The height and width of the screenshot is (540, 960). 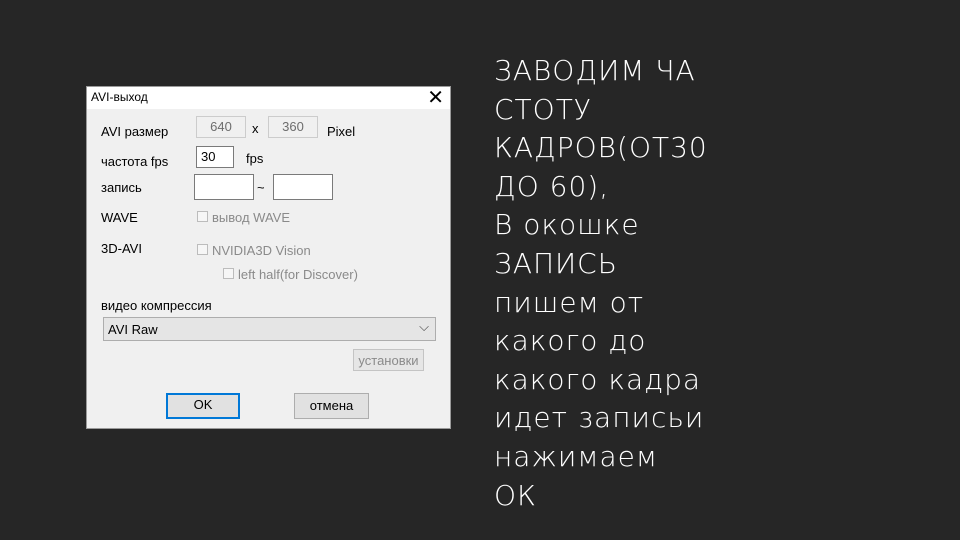 I want to click on dialog-titlebar: AVI-выход ✕, so click(x=268, y=97).